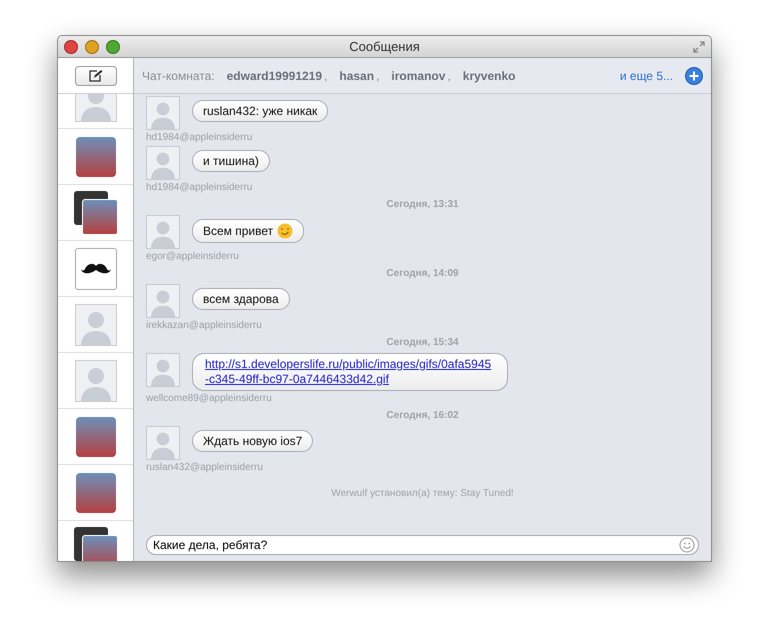  I want to click on compose-icon, so click(95, 76).